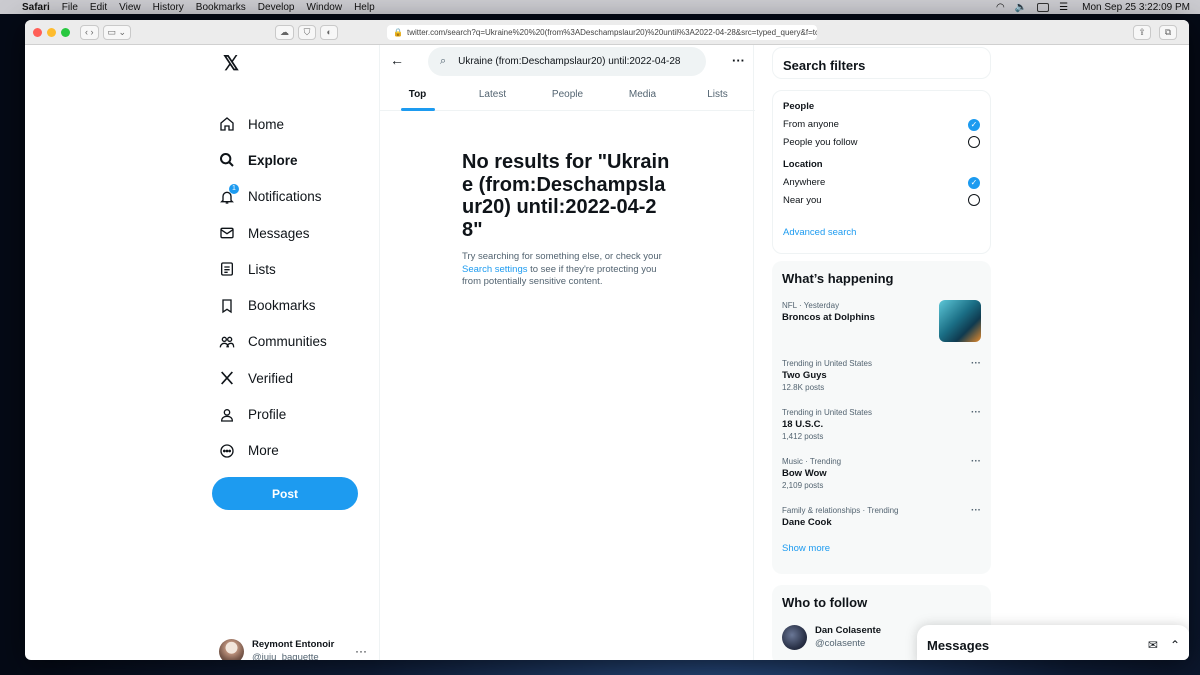 This screenshot has height=675, width=1200. What do you see at coordinates (417, 96) in the screenshot?
I see `tab-top: Top` at bounding box center [417, 96].